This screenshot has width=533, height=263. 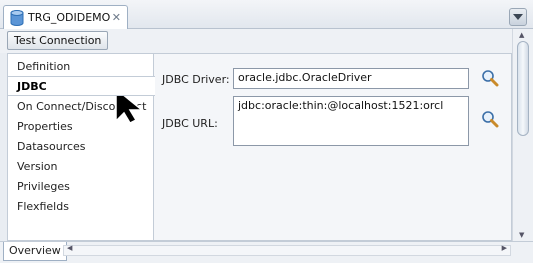 I want to click on bottom-bar: Overview ◀ ▶, so click(x=266, y=252).